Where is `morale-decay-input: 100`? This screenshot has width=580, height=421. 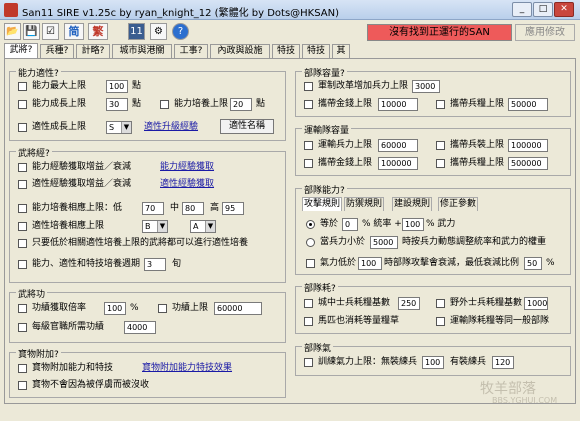 morale-decay-input: 100 is located at coordinates (370, 263).